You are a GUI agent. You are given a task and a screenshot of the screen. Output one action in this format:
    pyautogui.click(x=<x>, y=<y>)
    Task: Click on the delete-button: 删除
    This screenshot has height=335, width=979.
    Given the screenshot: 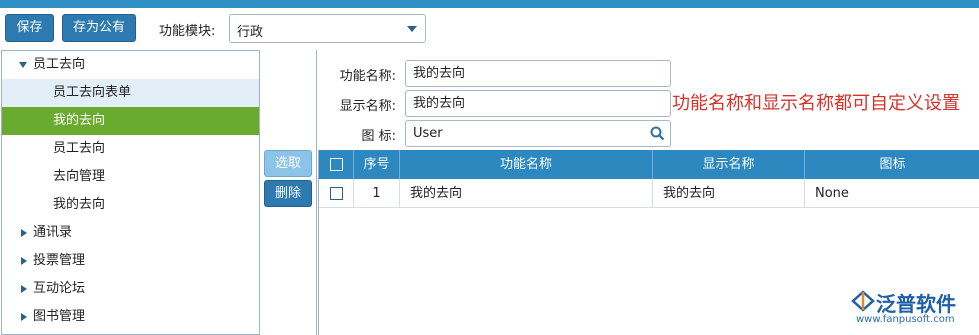 What is the action you would take?
    pyautogui.click(x=288, y=193)
    